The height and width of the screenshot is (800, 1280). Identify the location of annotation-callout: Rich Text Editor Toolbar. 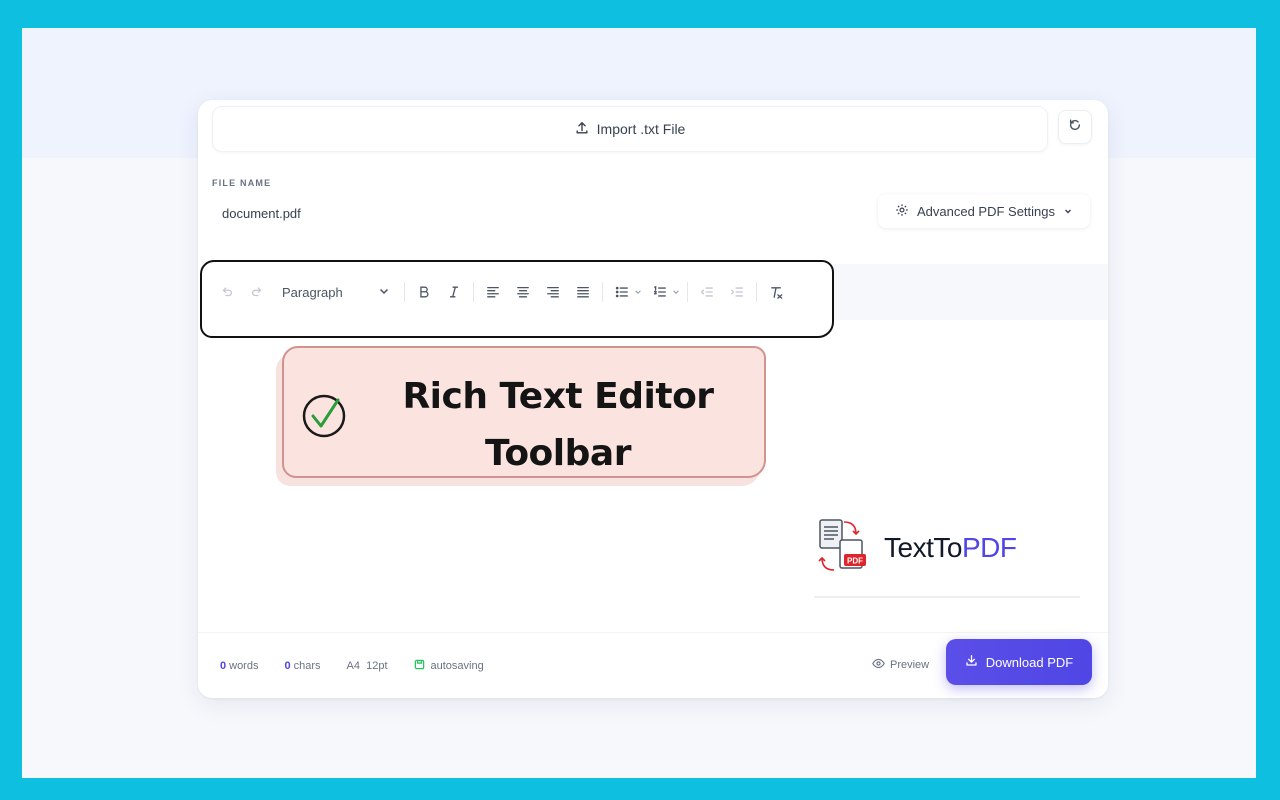
(524, 412).